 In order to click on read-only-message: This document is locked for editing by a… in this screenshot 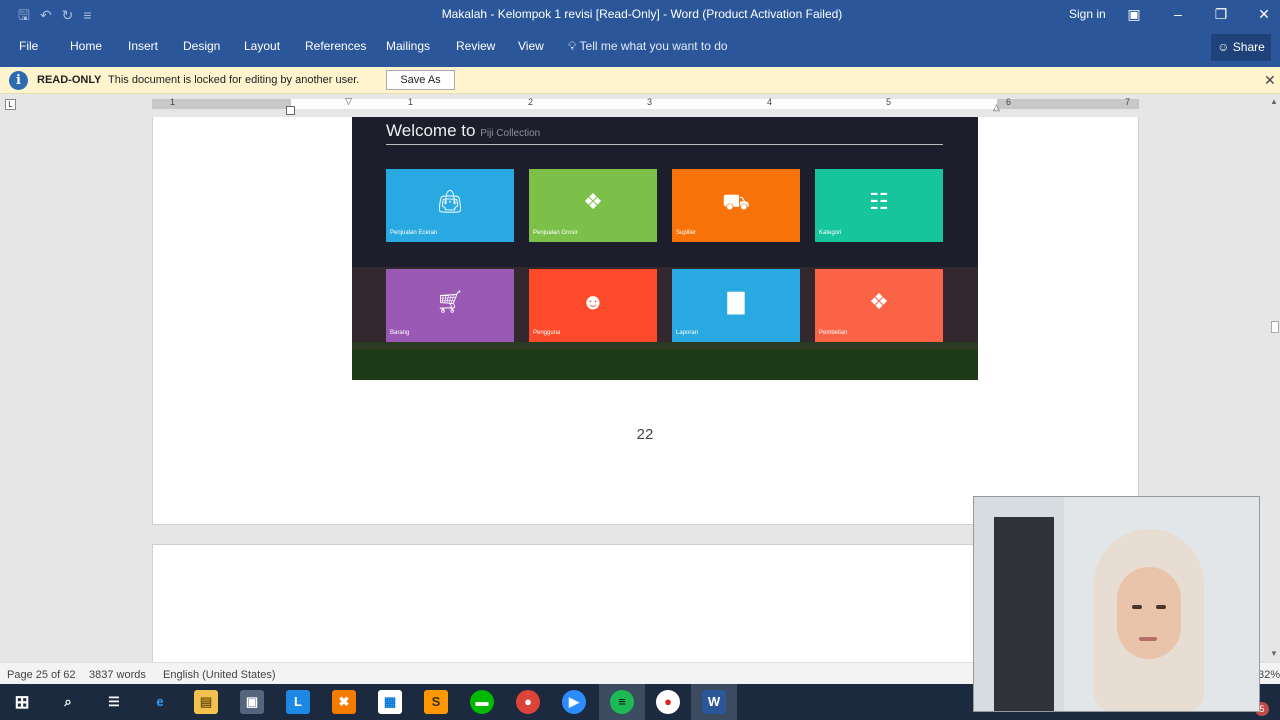, I will do `click(234, 80)`.